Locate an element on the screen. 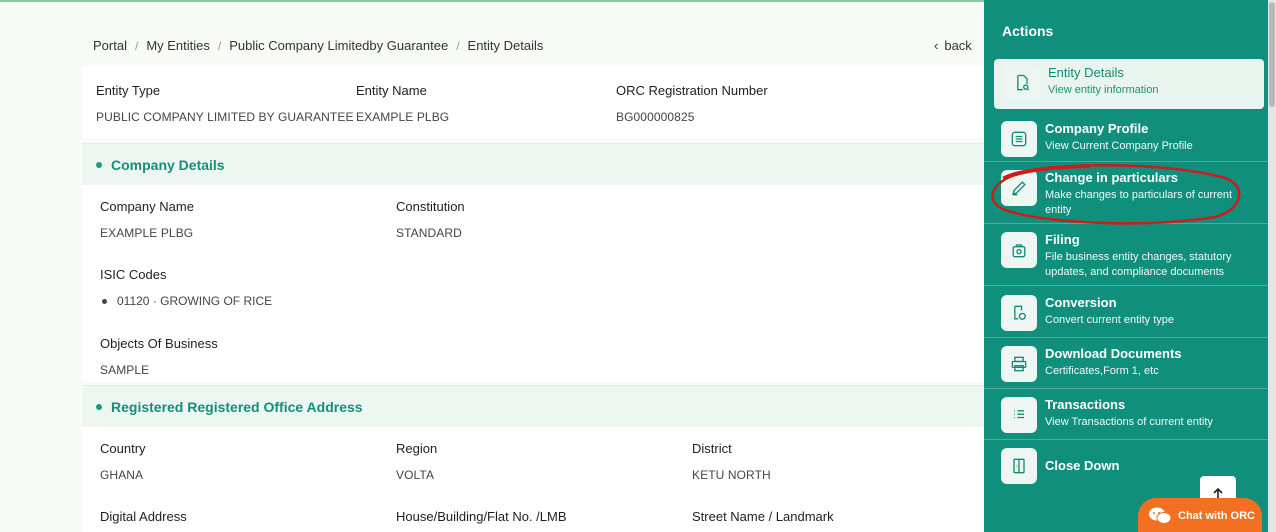 The height and width of the screenshot is (532, 1276). orc-number-label: ORC Registration Number is located at coordinates (692, 90).